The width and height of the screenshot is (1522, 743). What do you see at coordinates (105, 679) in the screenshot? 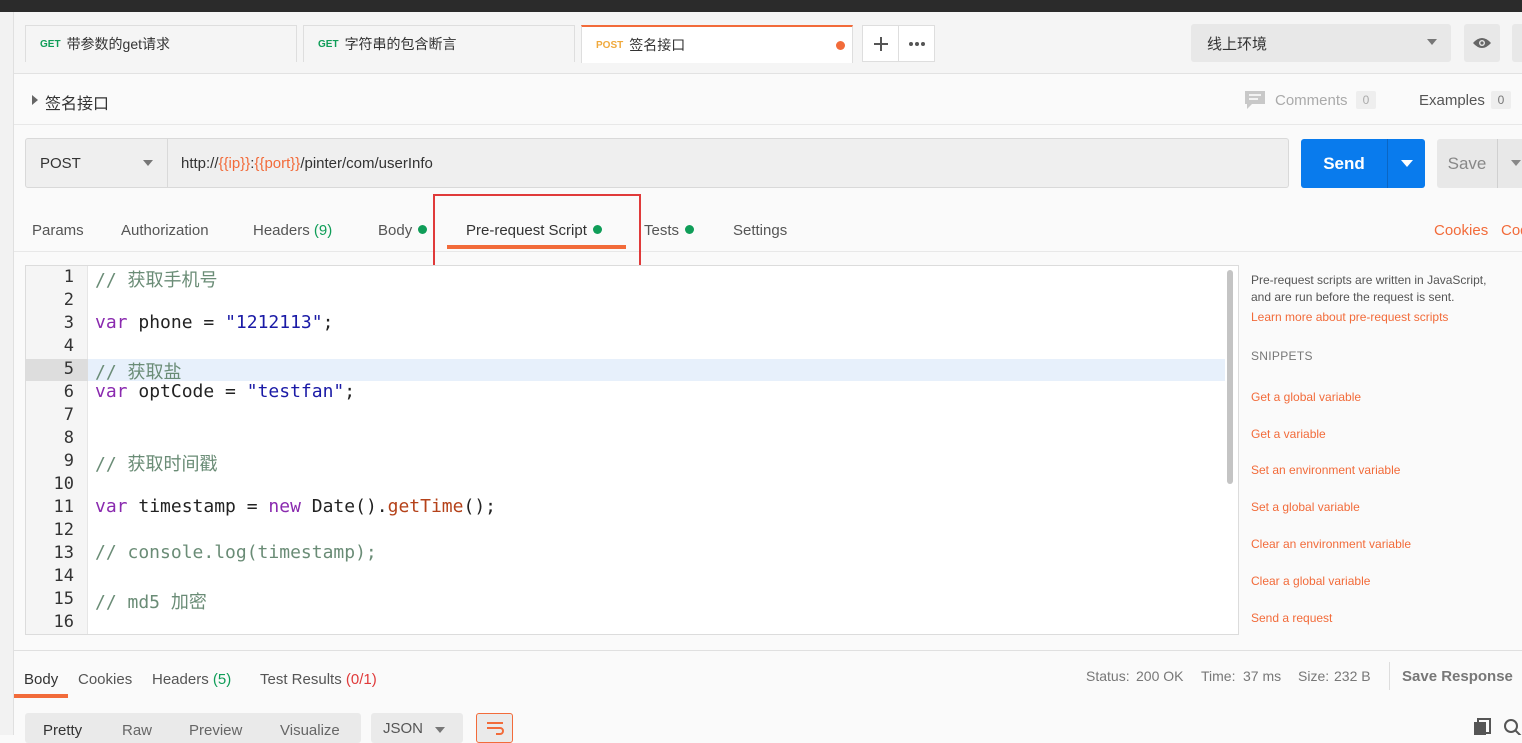
I see `response-tab-cookies: Cookies` at bounding box center [105, 679].